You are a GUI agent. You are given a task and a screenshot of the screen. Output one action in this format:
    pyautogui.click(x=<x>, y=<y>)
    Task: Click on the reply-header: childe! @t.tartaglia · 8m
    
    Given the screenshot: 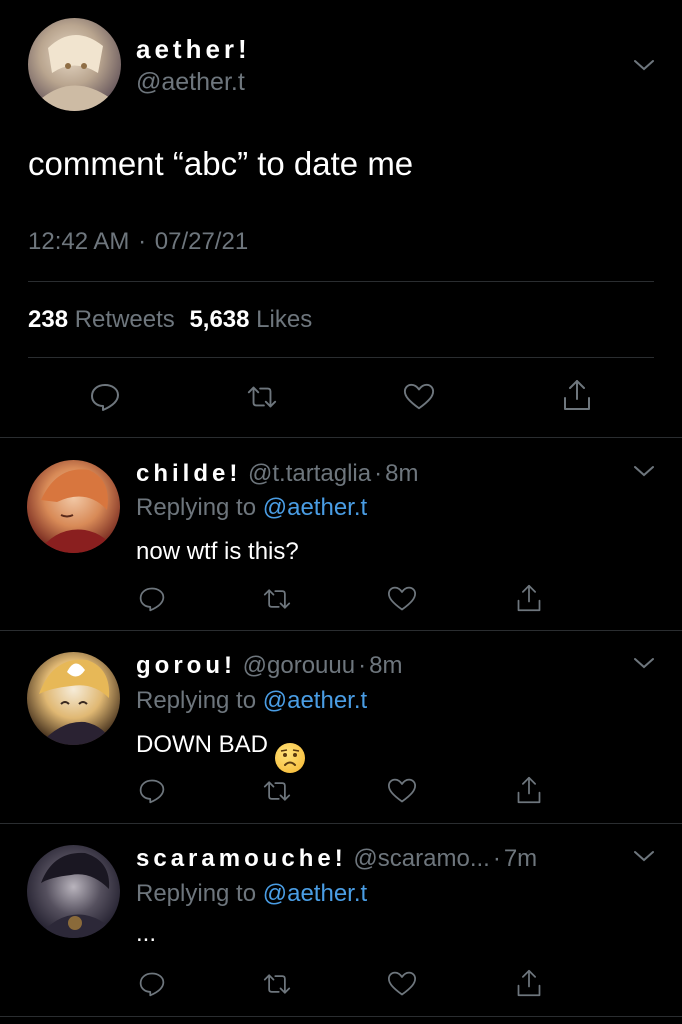 What is the action you would take?
    pyautogui.click(x=277, y=474)
    